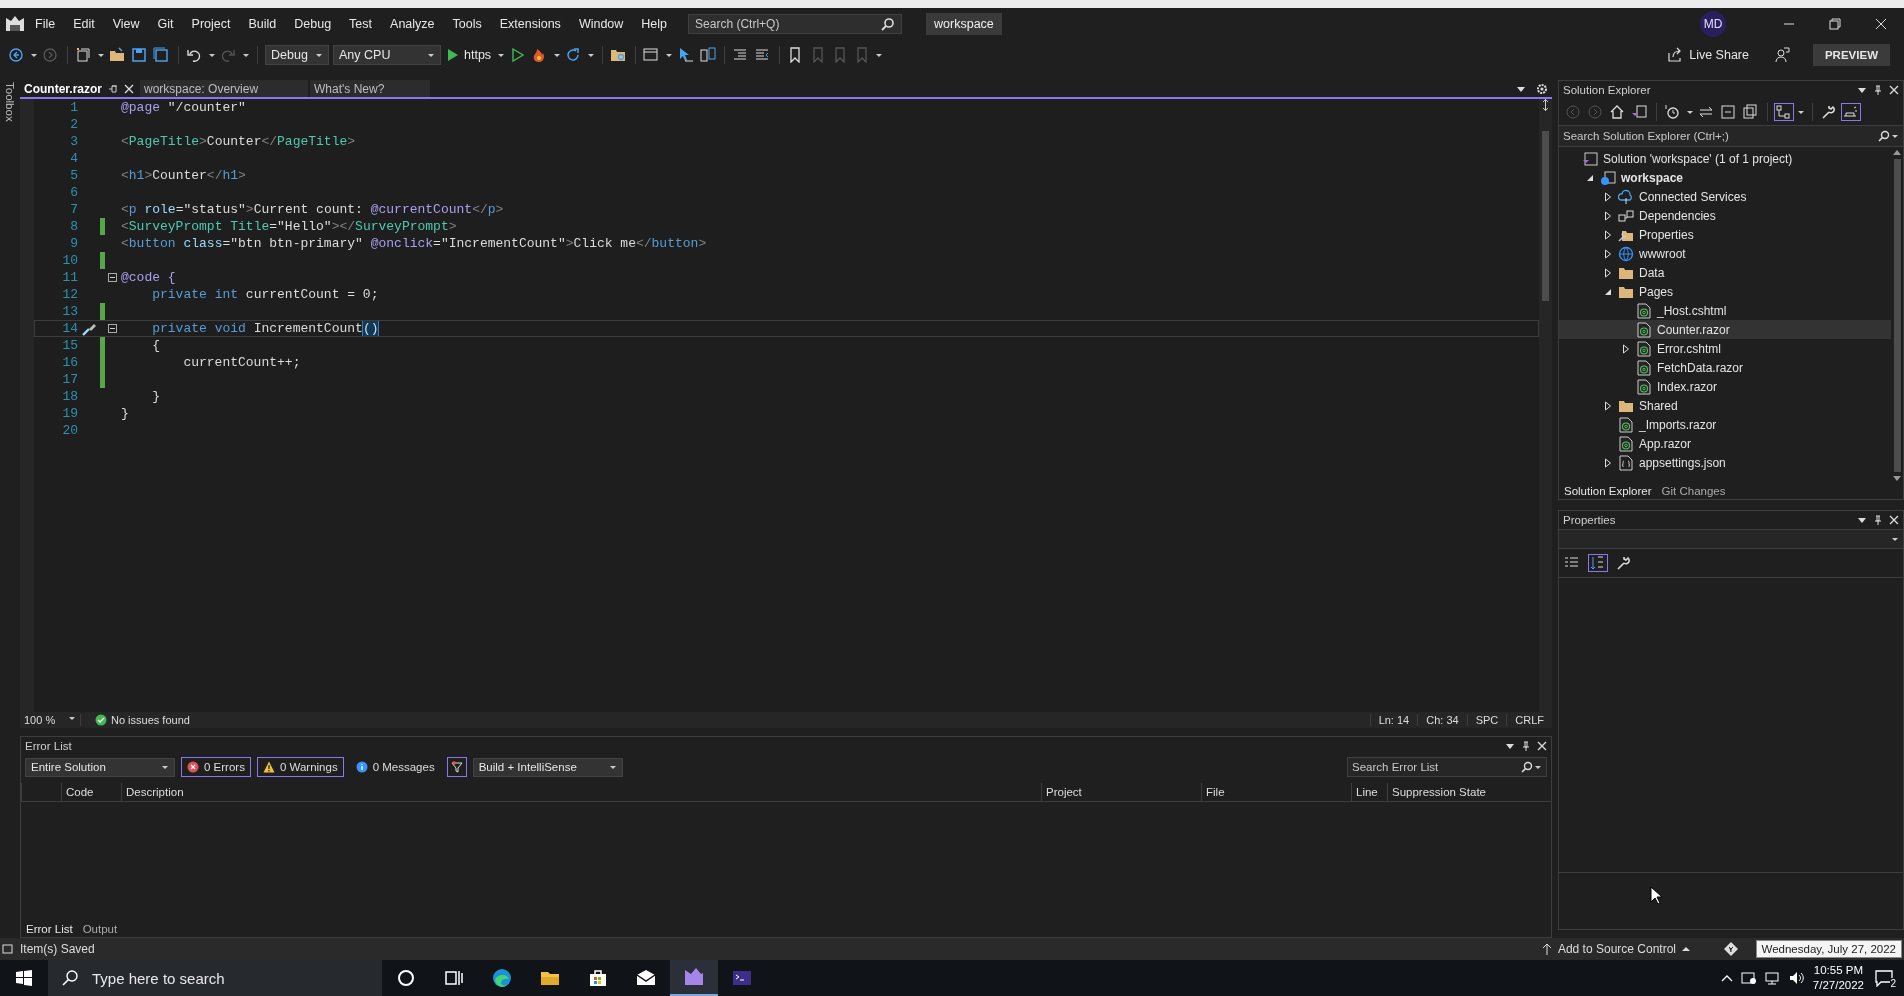 The image size is (1904, 996). What do you see at coordinates (395, 767) in the screenshot?
I see `filter-toggle: 0 Messages` at bounding box center [395, 767].